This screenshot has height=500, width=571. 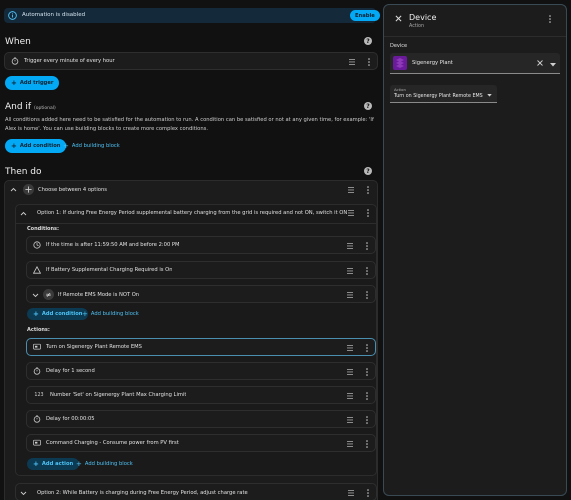 What do you see at coordinates (475, 63) in the screenshot?
I see `device-picker: Sigenergy Plant` at bounding box center [475, 63].